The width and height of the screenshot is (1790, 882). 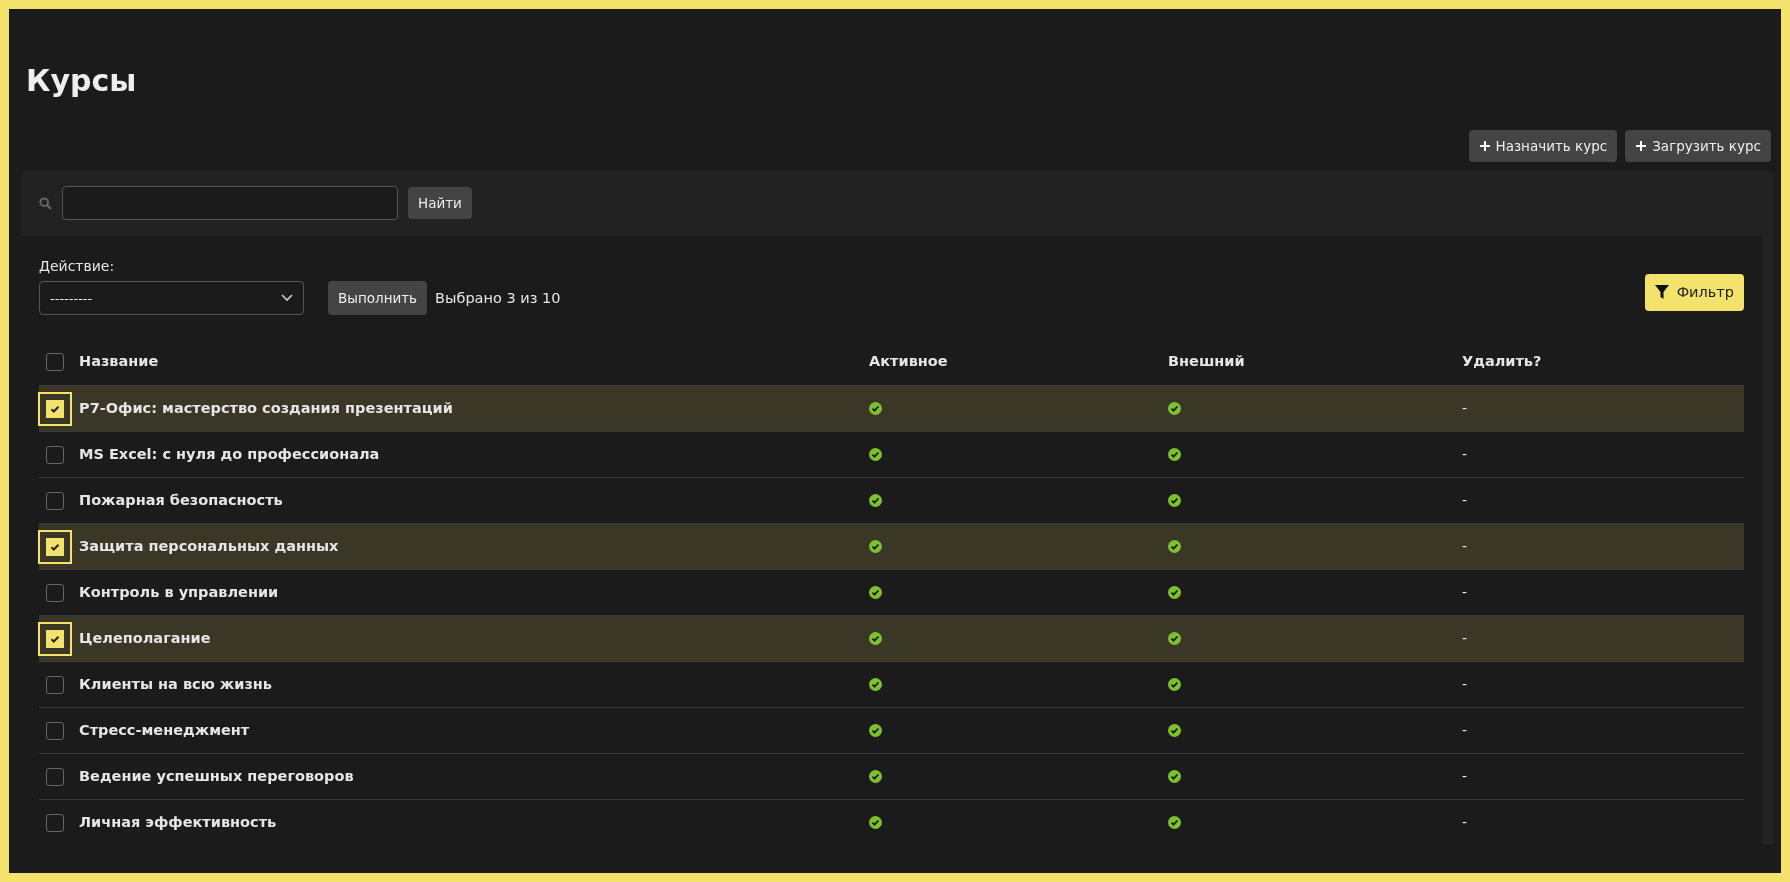 I want to click on course-name: Р7-Офис: мастерство создания презентаций, so click(x=266, y=408).